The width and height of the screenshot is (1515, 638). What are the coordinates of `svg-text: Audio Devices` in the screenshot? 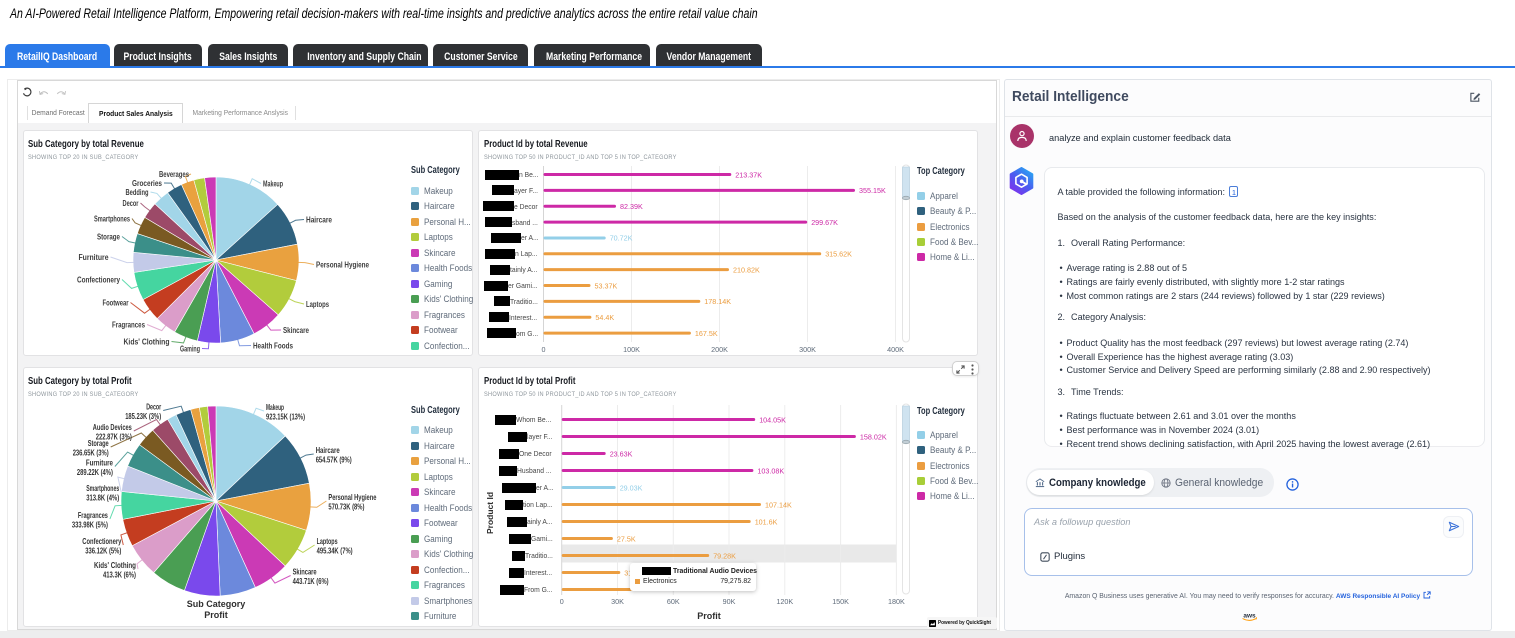 It's located at (112, 427).